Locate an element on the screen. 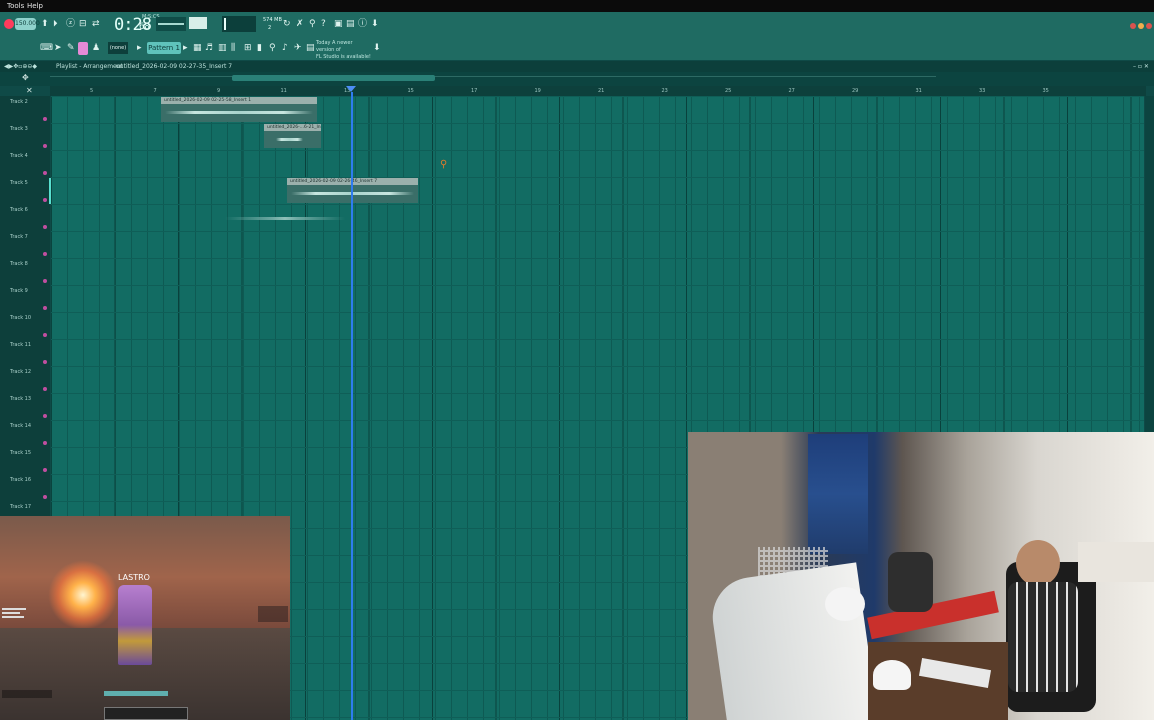  game-player-name: LASTRO is located at coordinates (134, 577).